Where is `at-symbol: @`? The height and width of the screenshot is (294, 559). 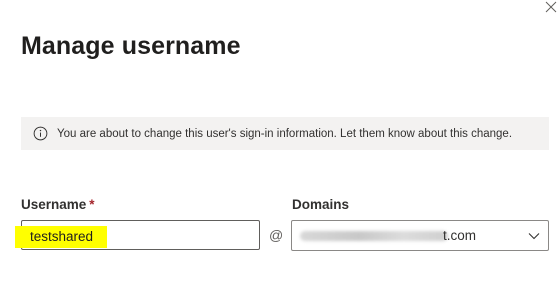 at-symbol: @ is located at coordinates (276, 235).